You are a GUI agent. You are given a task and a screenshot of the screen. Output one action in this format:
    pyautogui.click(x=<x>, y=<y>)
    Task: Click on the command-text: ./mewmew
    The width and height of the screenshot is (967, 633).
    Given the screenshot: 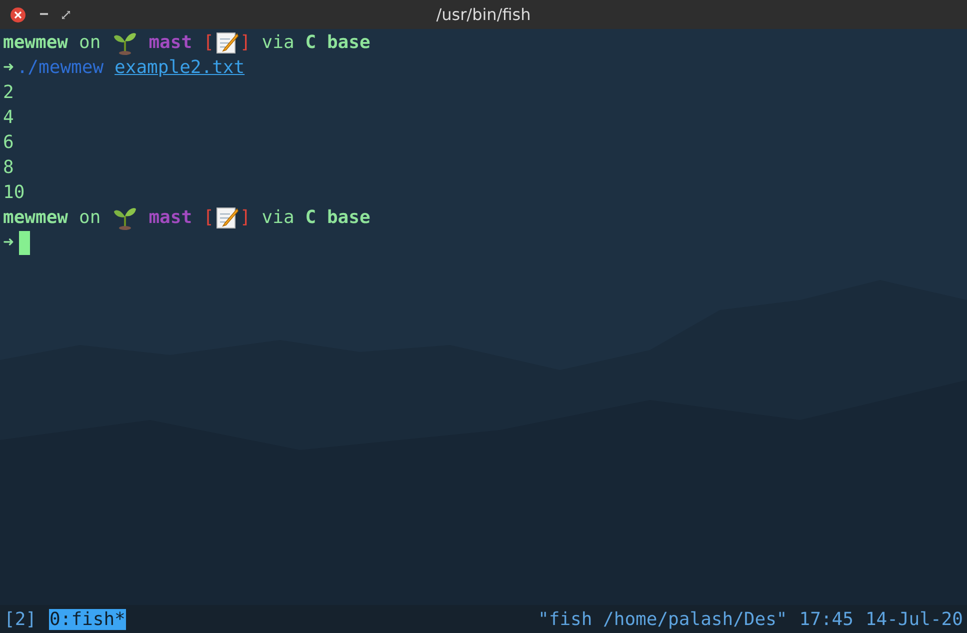 What is the action you would take?
    pyautogui.click(x=60, y=68)
    